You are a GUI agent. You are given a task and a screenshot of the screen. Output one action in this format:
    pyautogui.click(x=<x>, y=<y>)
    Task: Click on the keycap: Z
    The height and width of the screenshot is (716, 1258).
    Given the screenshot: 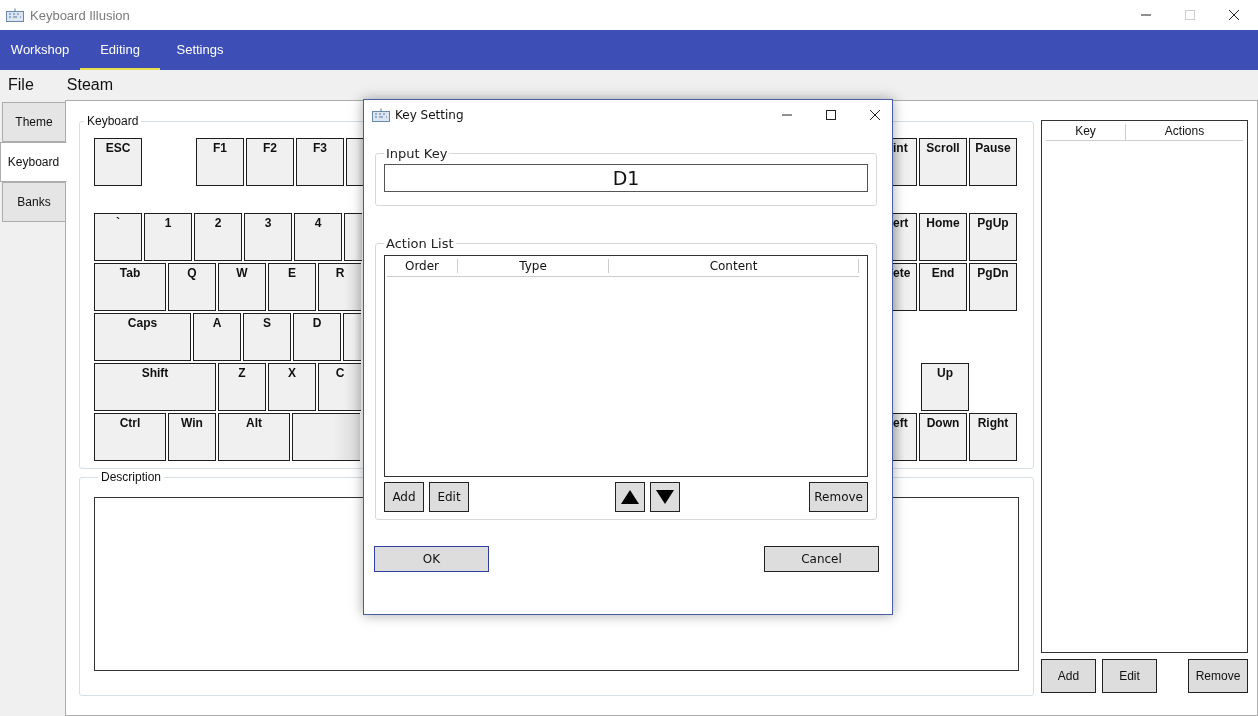 What is the action you would take?
    pyautogui.click(x=242, y=387)
    